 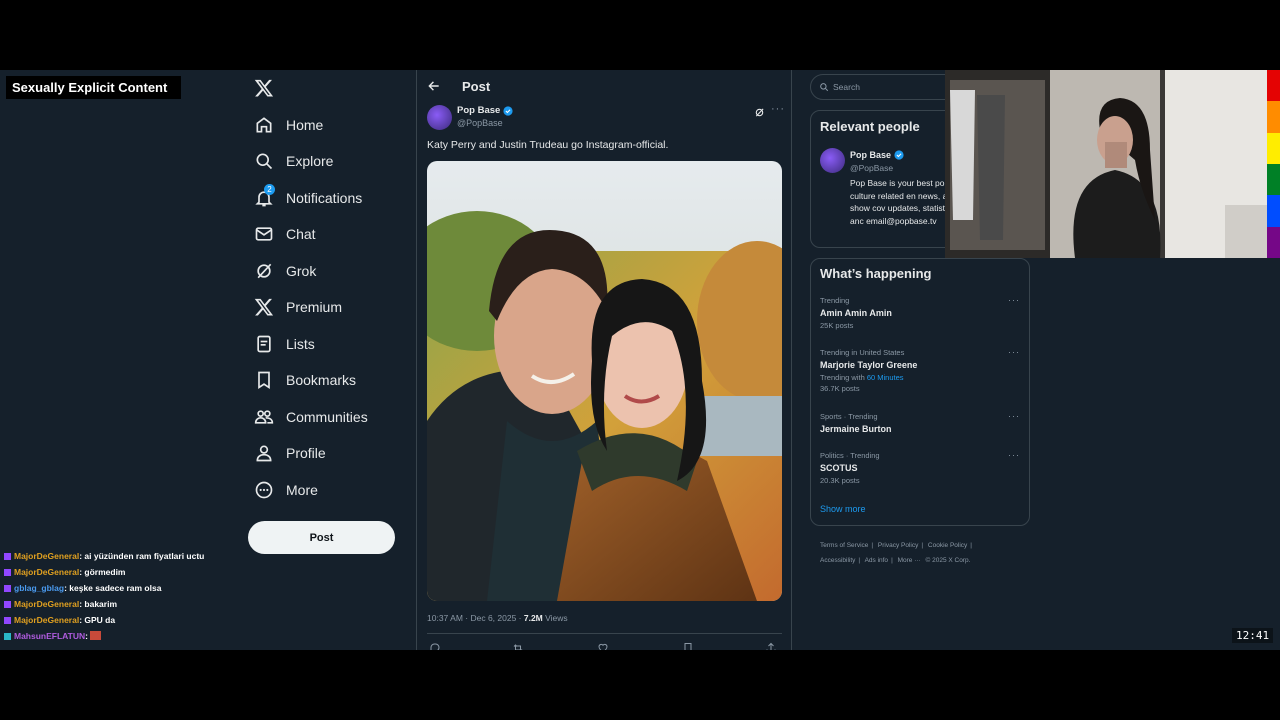 I want to click on heart-icon, so click(x=603, y=646).